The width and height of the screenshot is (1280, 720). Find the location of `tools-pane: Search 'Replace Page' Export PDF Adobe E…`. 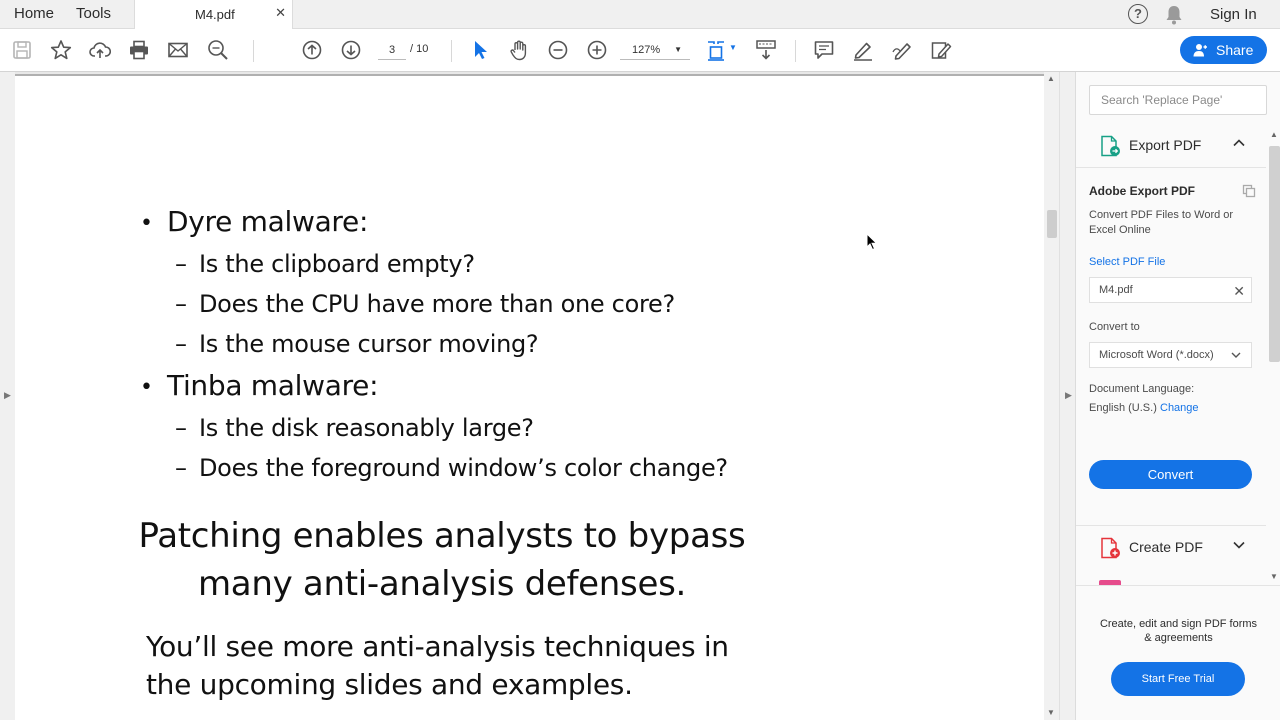

tools-pane: Search 'Replace Page' Export PDF Adobe E… is located at coordinates (1177, 396).